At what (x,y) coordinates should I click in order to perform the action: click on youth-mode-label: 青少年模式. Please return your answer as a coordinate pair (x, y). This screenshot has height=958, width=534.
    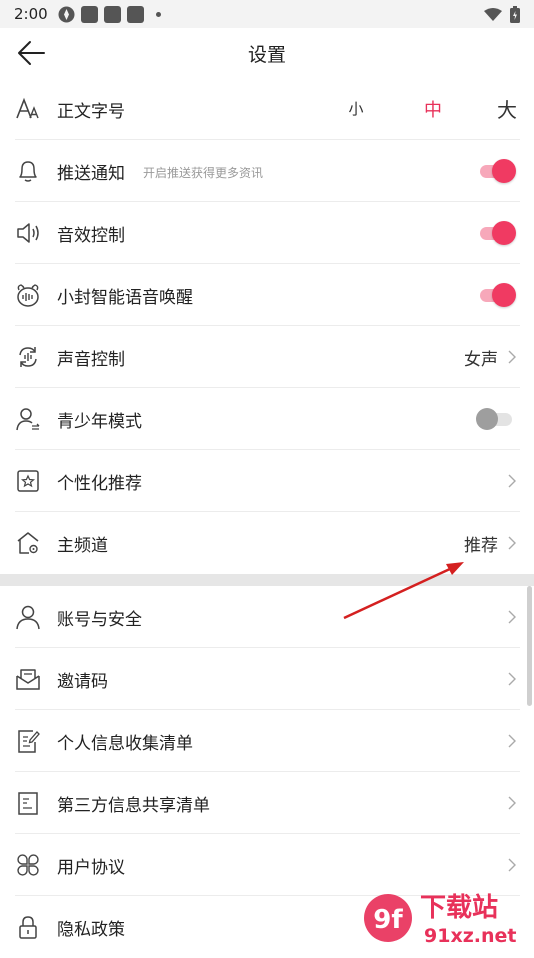
    Looking at the image, I should click on (99, 422).